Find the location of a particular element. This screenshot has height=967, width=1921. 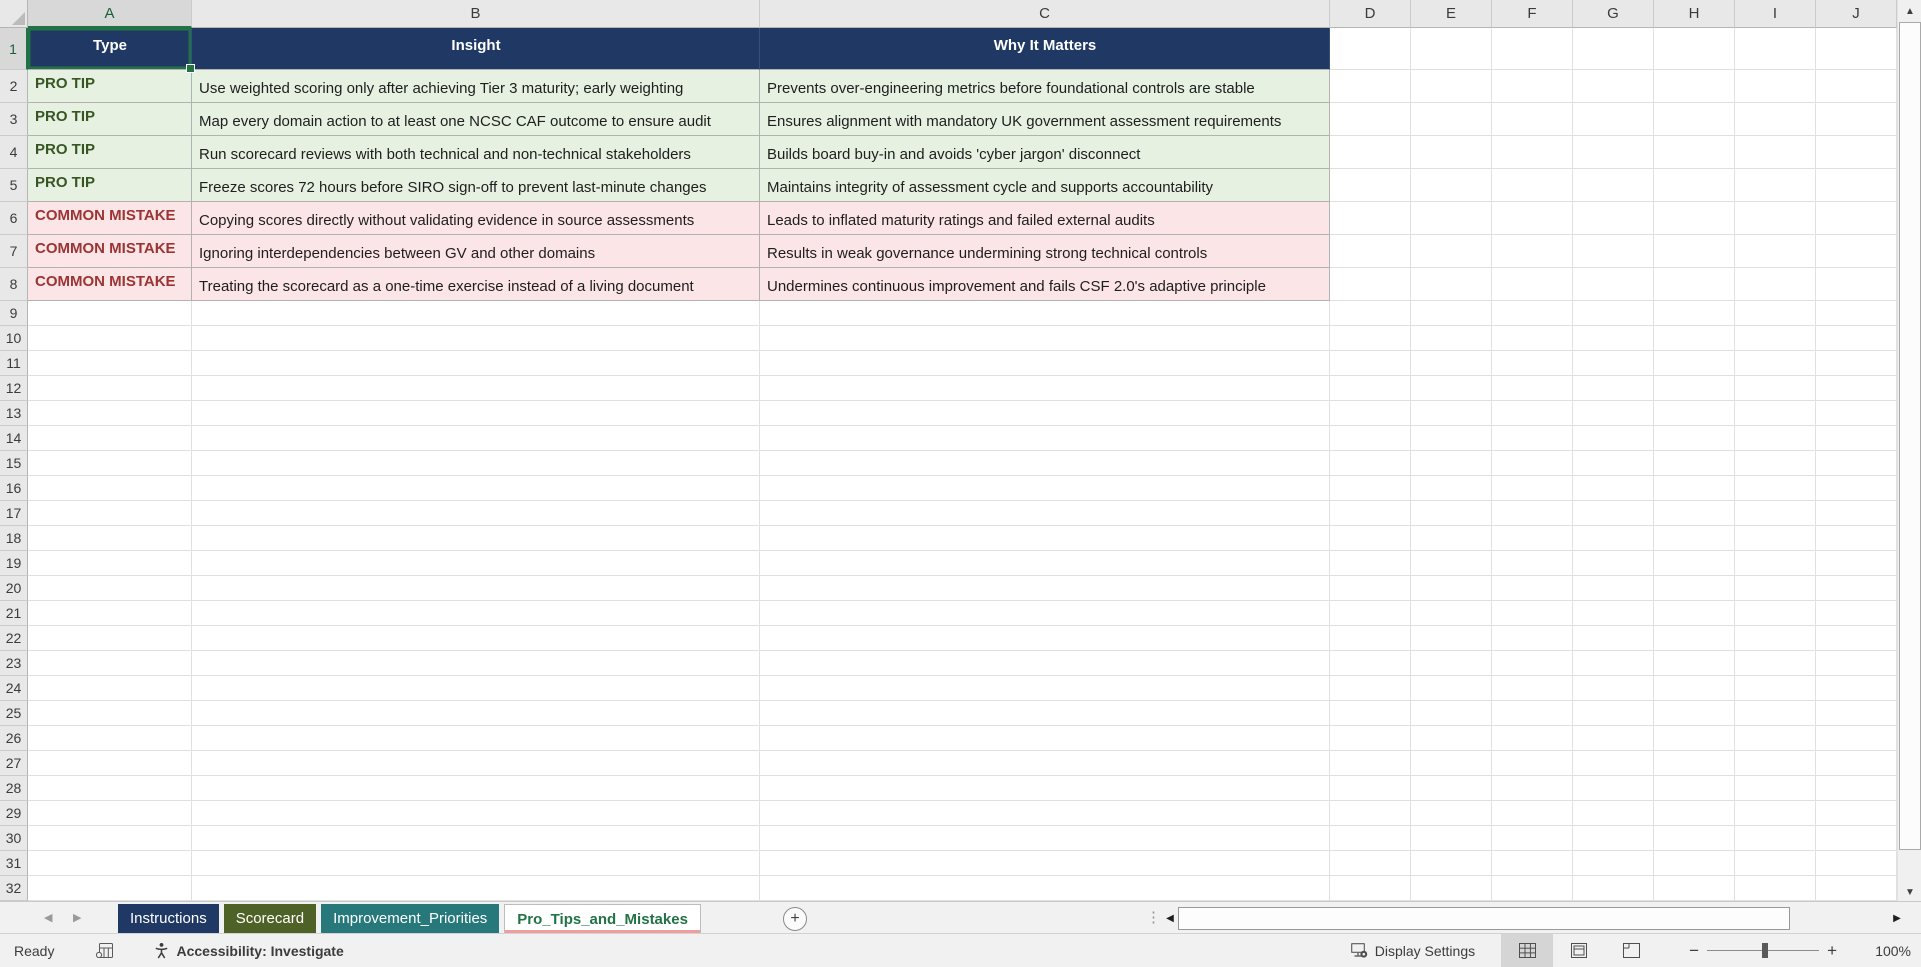

row-header-13: 13 is located at coordinates (14, 413).